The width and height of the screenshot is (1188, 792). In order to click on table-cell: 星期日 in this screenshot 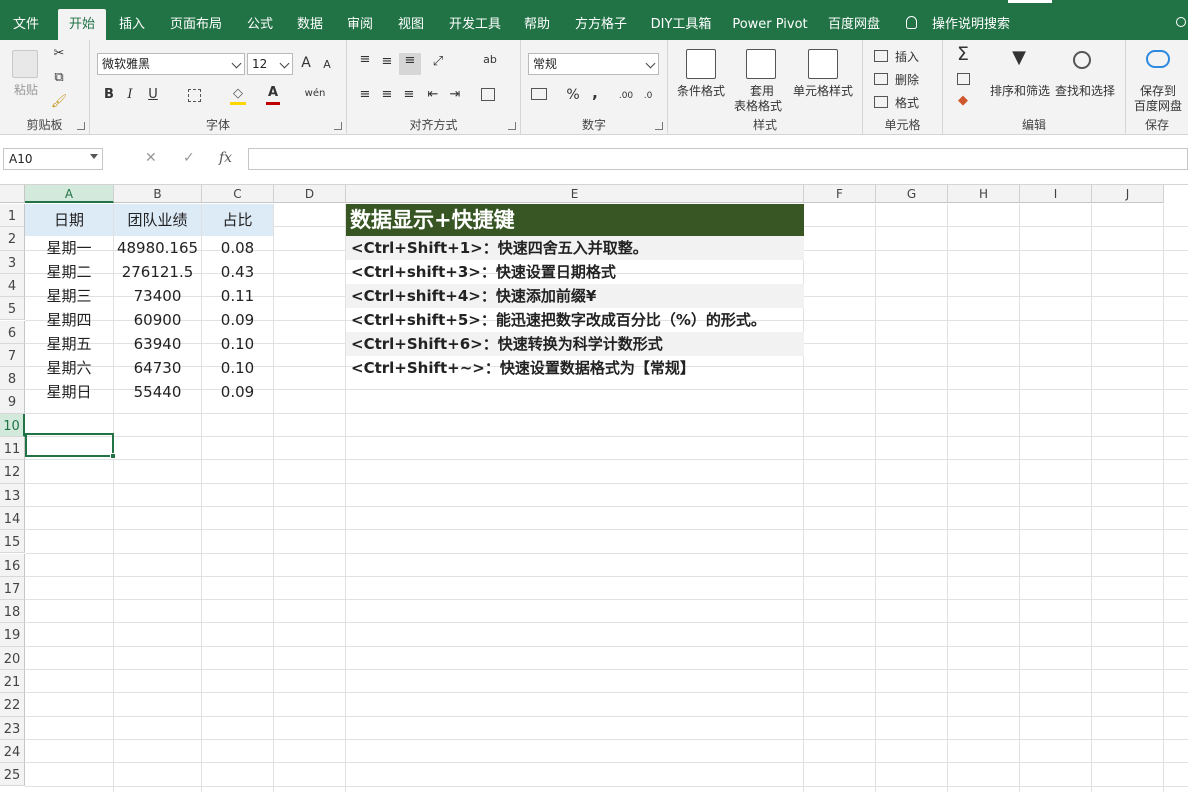, I will do `click(69, 392)`.